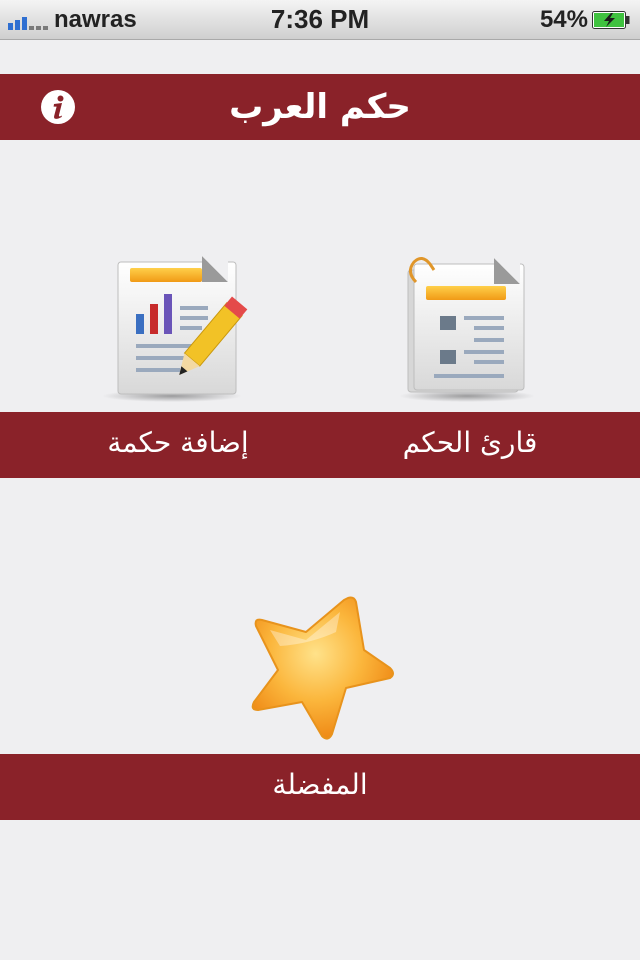 This screenshot has width=640, height=960. Describe the element at coordinates (563, 19) in the screenshot. I see `battery-percent: 54%` at that location.